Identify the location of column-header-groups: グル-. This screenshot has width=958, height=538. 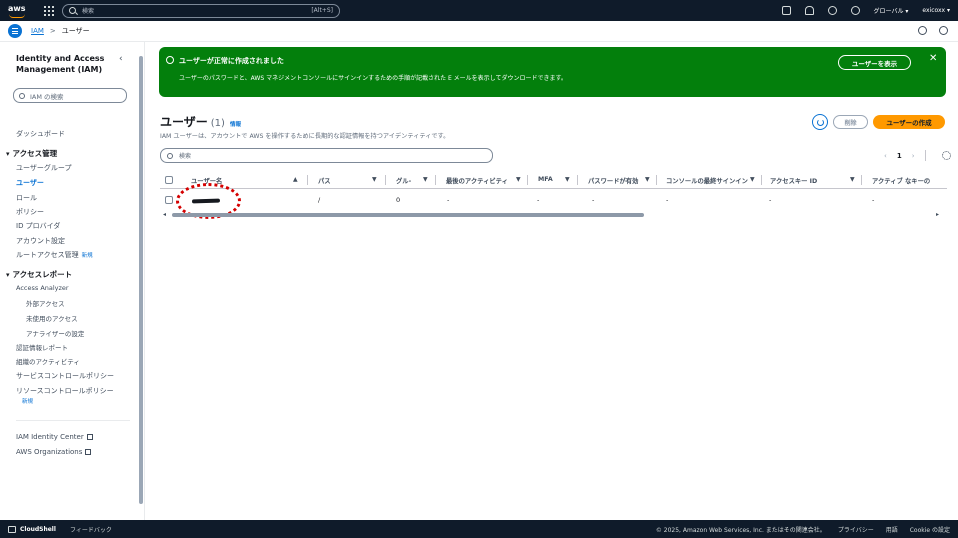
(409, 180).